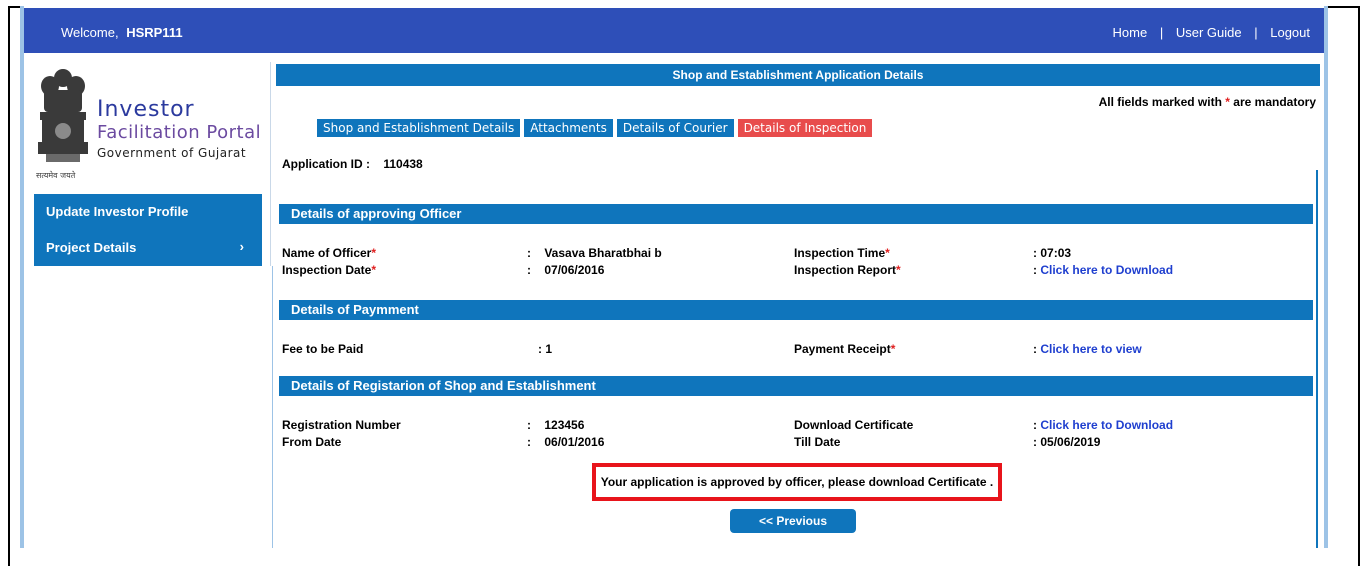  What do you see at coordinates (419, 128) in the screenshot?
I see `tab-shop-establishment-details: Shop and Establishment Details` at bounding box center [419, 128].